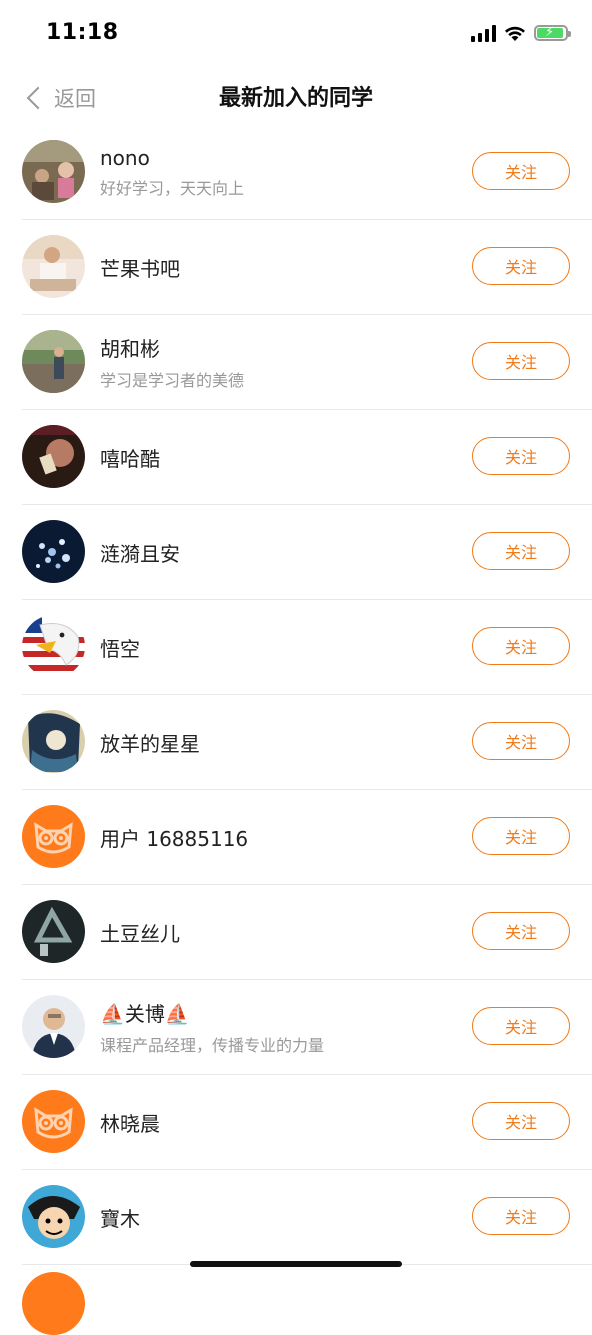 The image size is (592, 1335). I want to click on user-name: 土豆丝儿, so click(276, 932).